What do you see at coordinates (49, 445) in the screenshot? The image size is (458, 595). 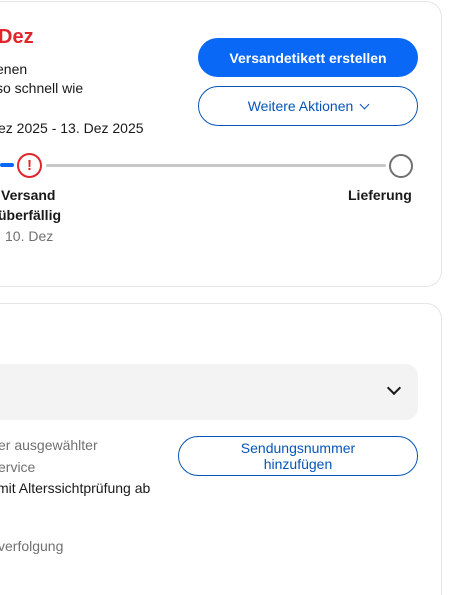 I see `shipping-info-line1: er ausgewählter` at bounding box center [49, 445].